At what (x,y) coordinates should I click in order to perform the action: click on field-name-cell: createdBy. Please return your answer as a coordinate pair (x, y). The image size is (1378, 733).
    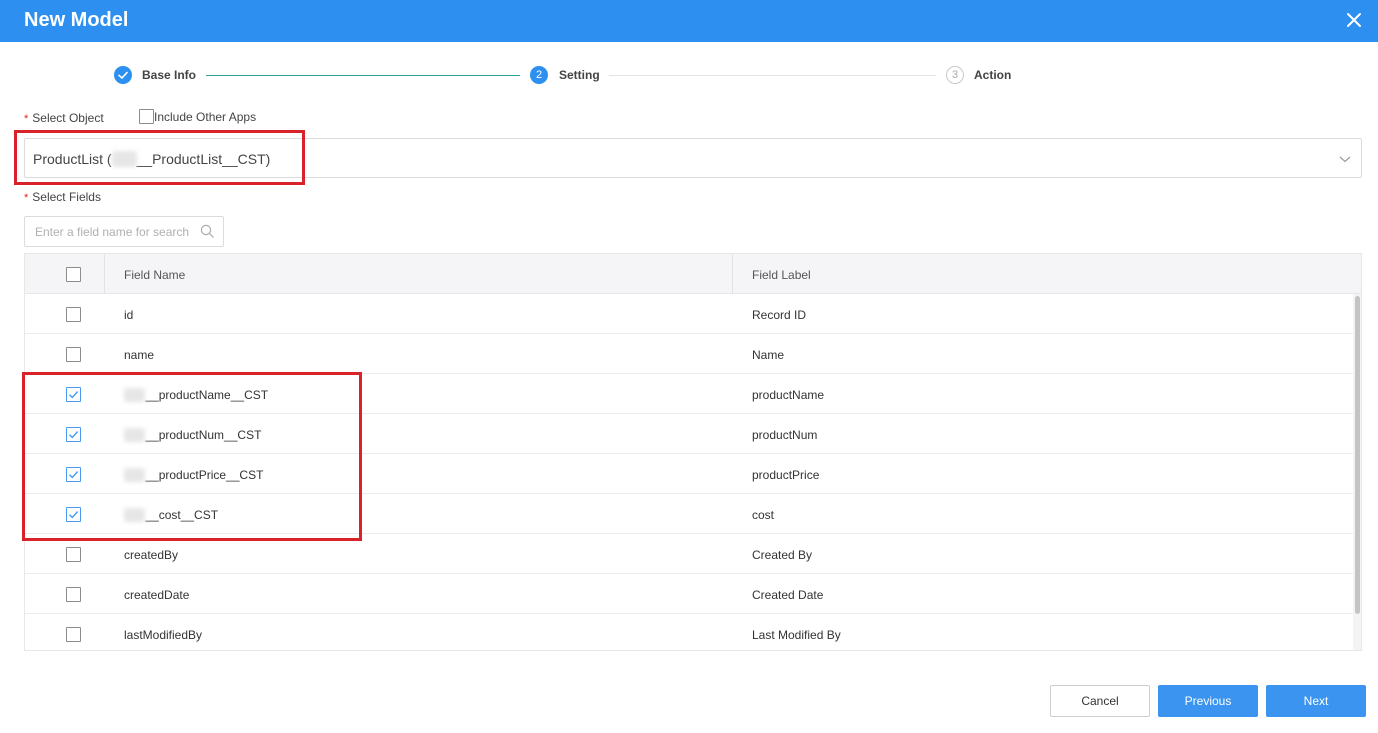
    Looking at the image, I should click on (151, 555).